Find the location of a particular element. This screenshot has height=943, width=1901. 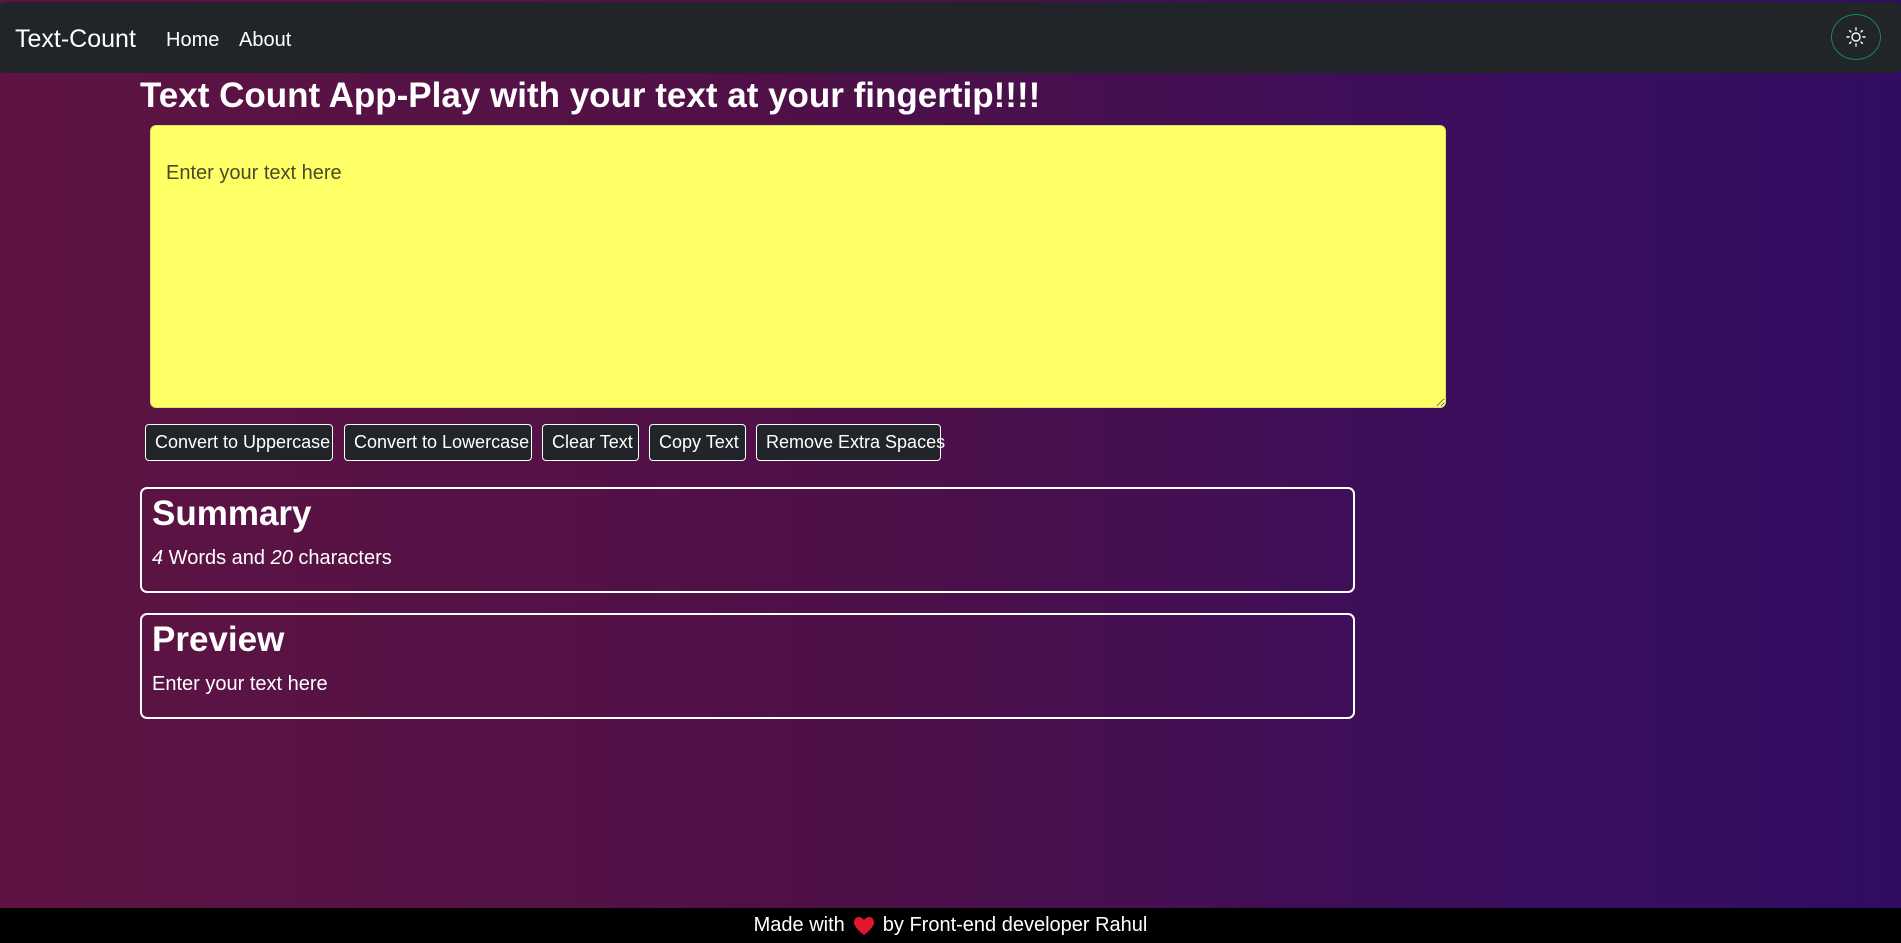

preview-title: Preview is located at coordinates (218, 639).